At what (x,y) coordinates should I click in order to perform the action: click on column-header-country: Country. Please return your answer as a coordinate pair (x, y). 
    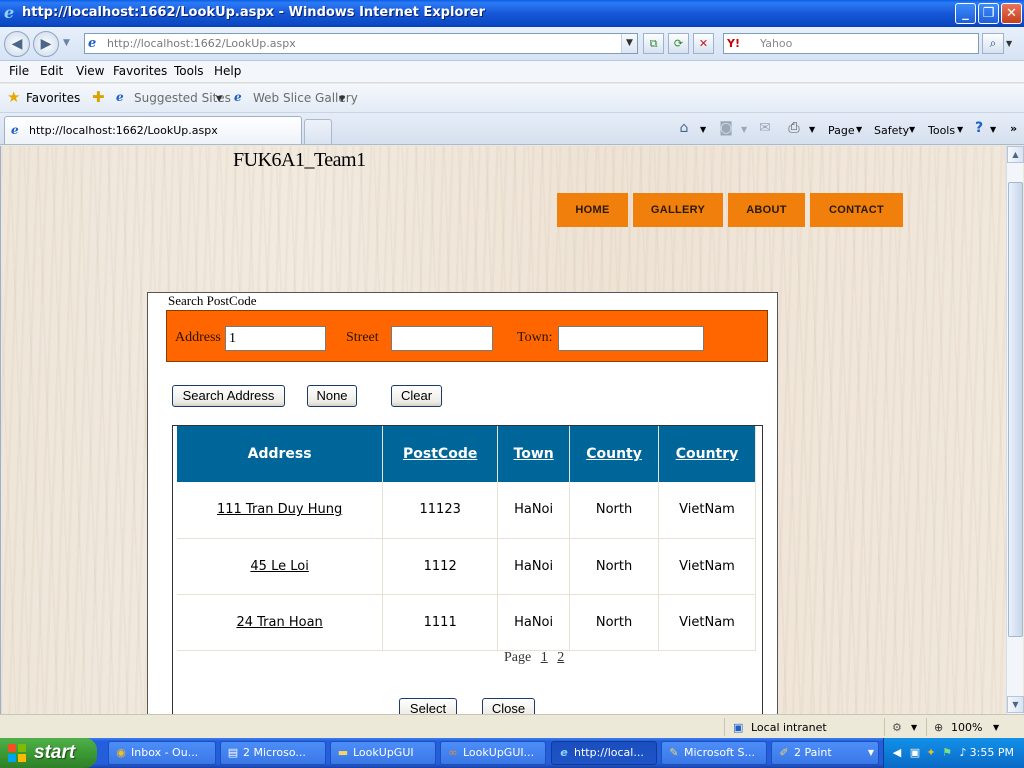
    Looking at the image, I should click on (707, 454).